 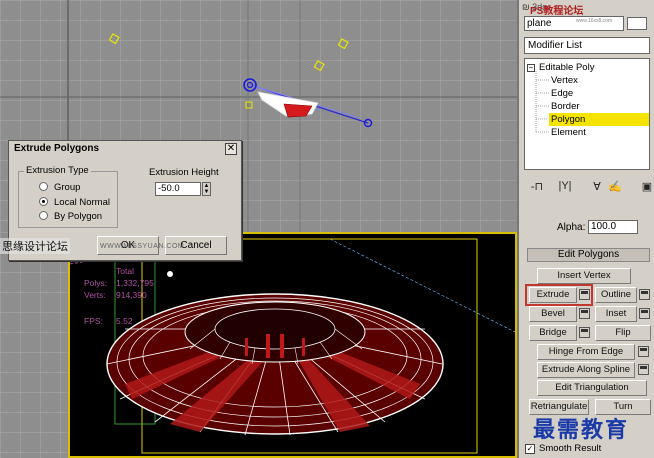 I want to click on object-color-swatch, so click(x=637, y=23).